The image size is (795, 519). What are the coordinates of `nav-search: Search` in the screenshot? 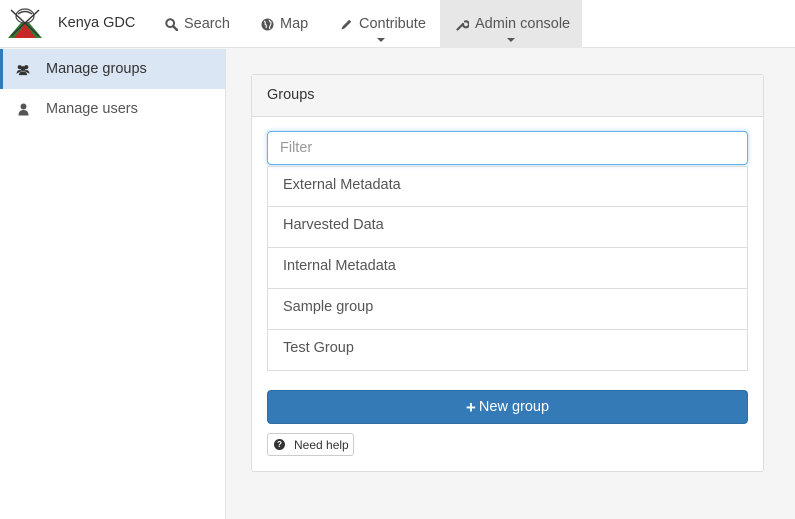 It's located at (197, 24).